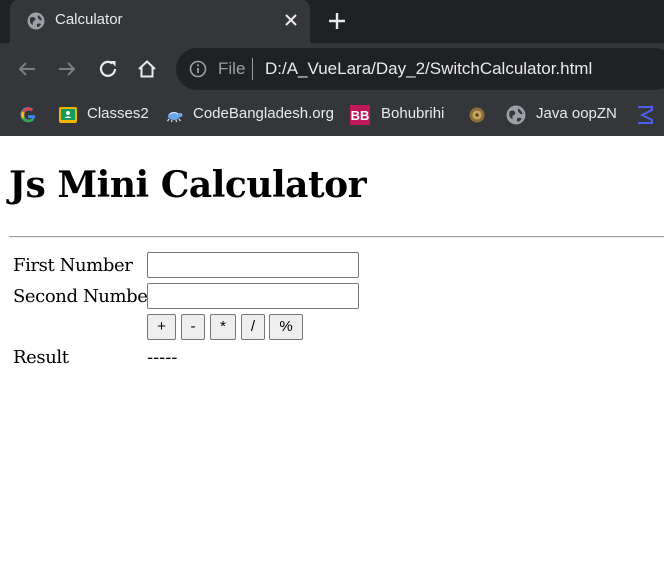 Image resolution: width=664 pixels, height=576 pixels. Describe the element at coordinates (160, 21) in the screenshot. I see `tab-calculator: Calculator` at that location.